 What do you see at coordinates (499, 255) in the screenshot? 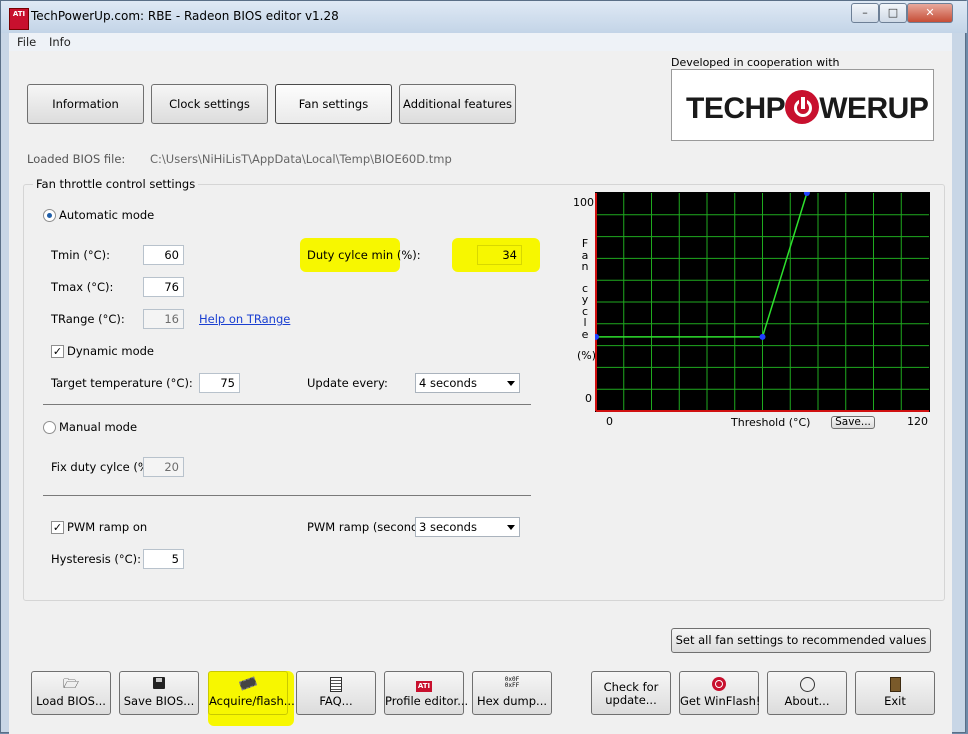
I see `duty-min-input: 34` at bounding box center [499, 255].